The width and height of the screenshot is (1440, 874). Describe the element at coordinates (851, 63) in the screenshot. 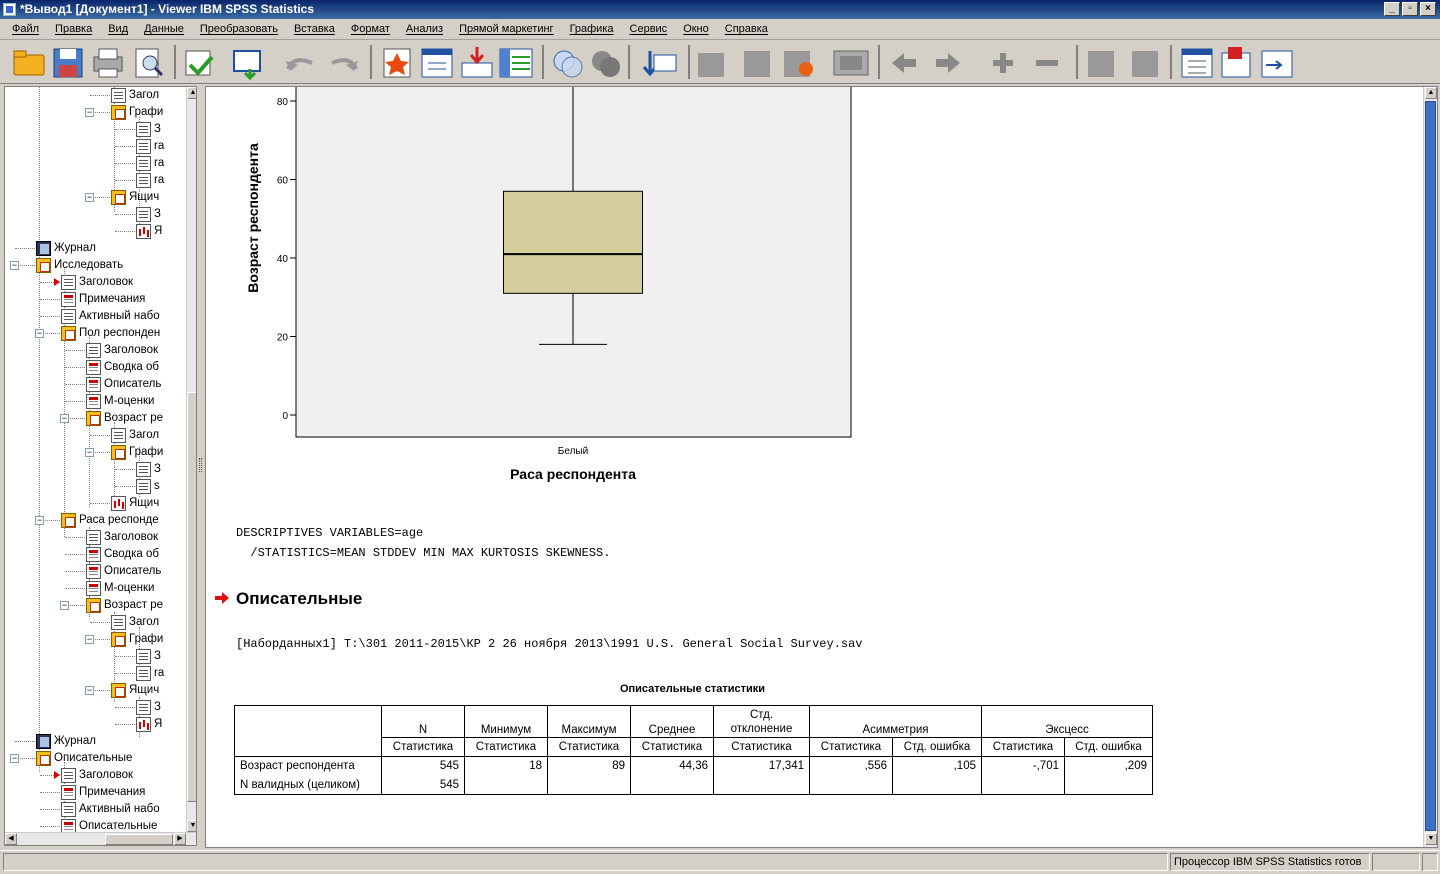

I see `collapse-icon` at that location.